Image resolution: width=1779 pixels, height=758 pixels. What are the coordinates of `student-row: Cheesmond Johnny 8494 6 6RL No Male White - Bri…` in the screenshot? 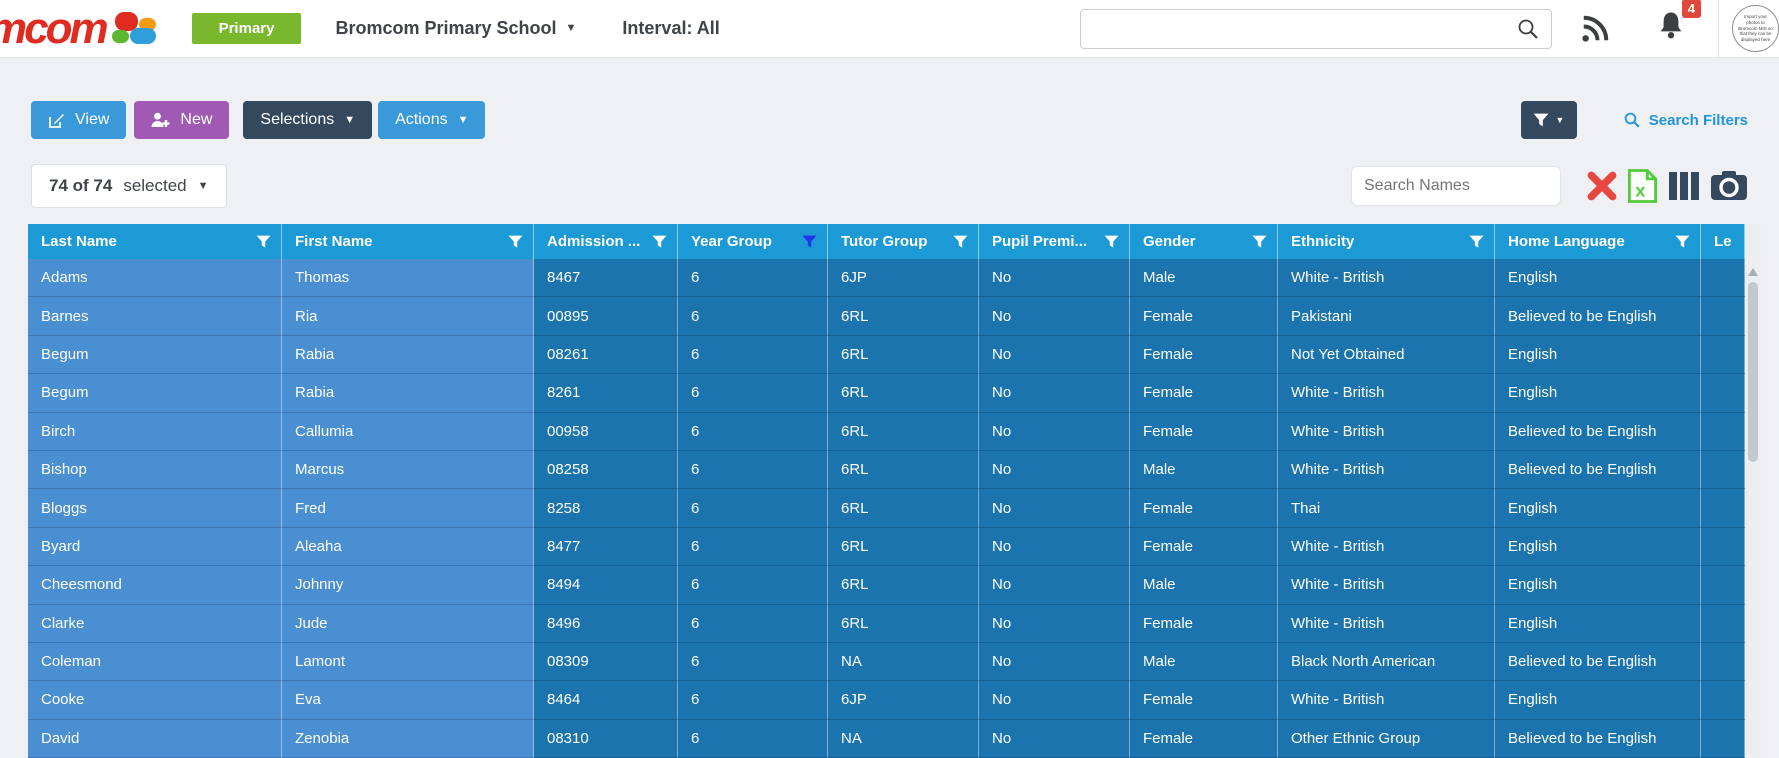 It's located at (886, 585).